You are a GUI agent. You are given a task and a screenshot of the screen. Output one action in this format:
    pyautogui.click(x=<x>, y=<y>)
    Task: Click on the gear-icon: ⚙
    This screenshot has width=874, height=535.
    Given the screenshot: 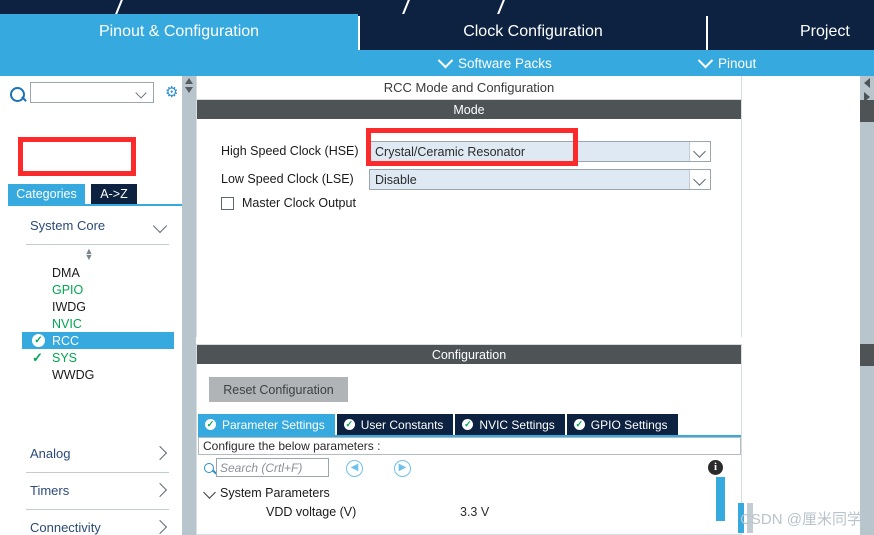 What is the action you would take?
    pyautogui.click(x=172, y=92)
    